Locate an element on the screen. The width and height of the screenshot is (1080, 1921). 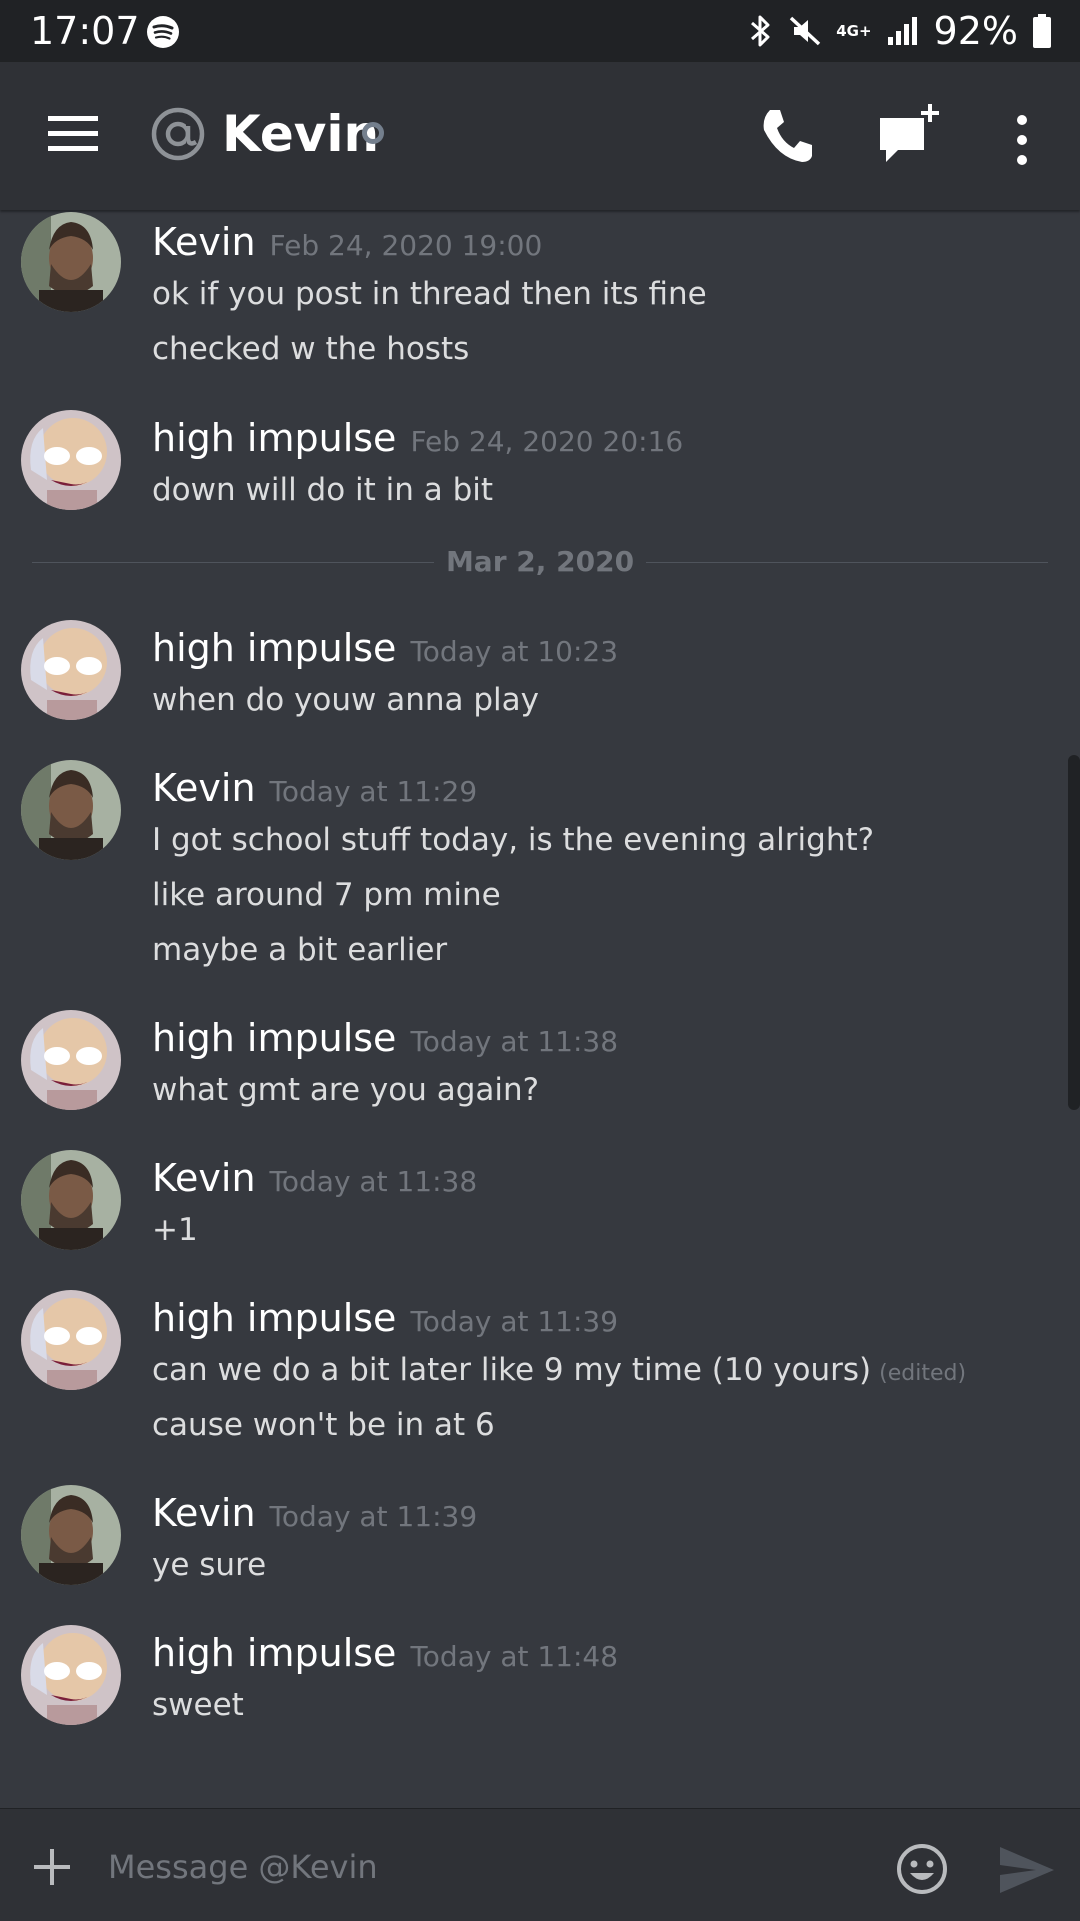
message-input is located at coordinates (478, 1867).